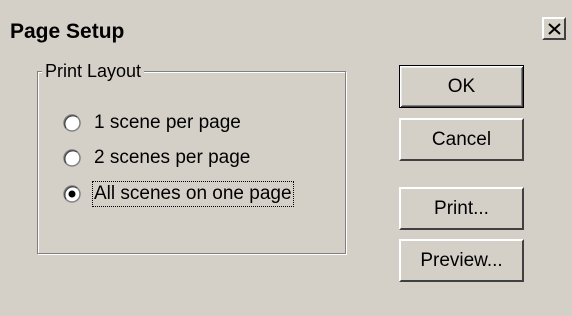 This screenshot has height=316, width=572. I want to click on radio-option-label: All scenes on one page, so click(193, 194).